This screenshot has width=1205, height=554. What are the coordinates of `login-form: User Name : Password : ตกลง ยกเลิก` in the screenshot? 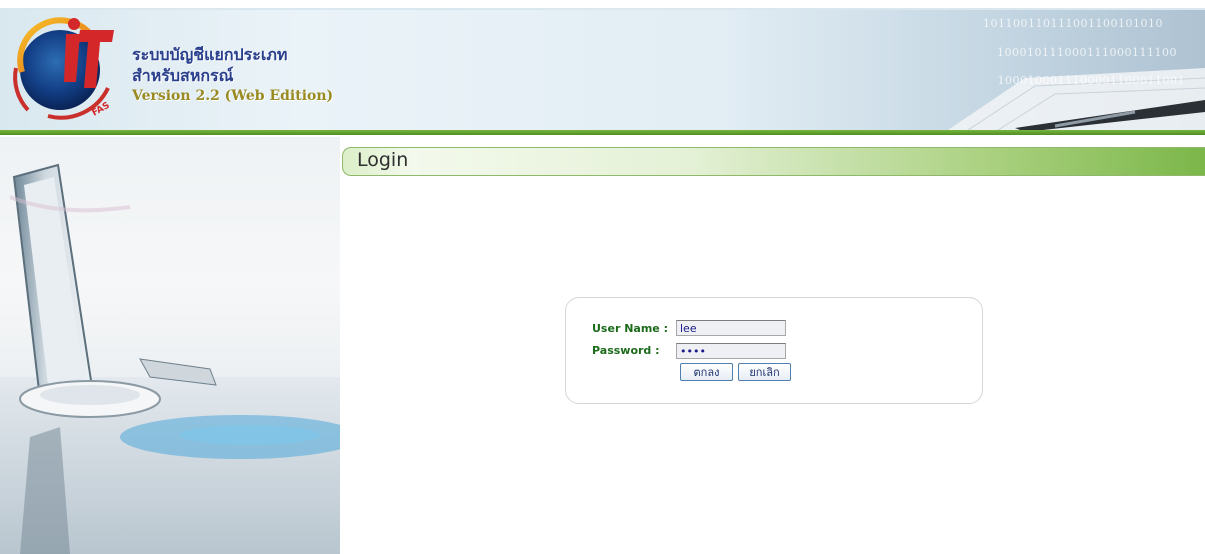 It's located at (774, 350).